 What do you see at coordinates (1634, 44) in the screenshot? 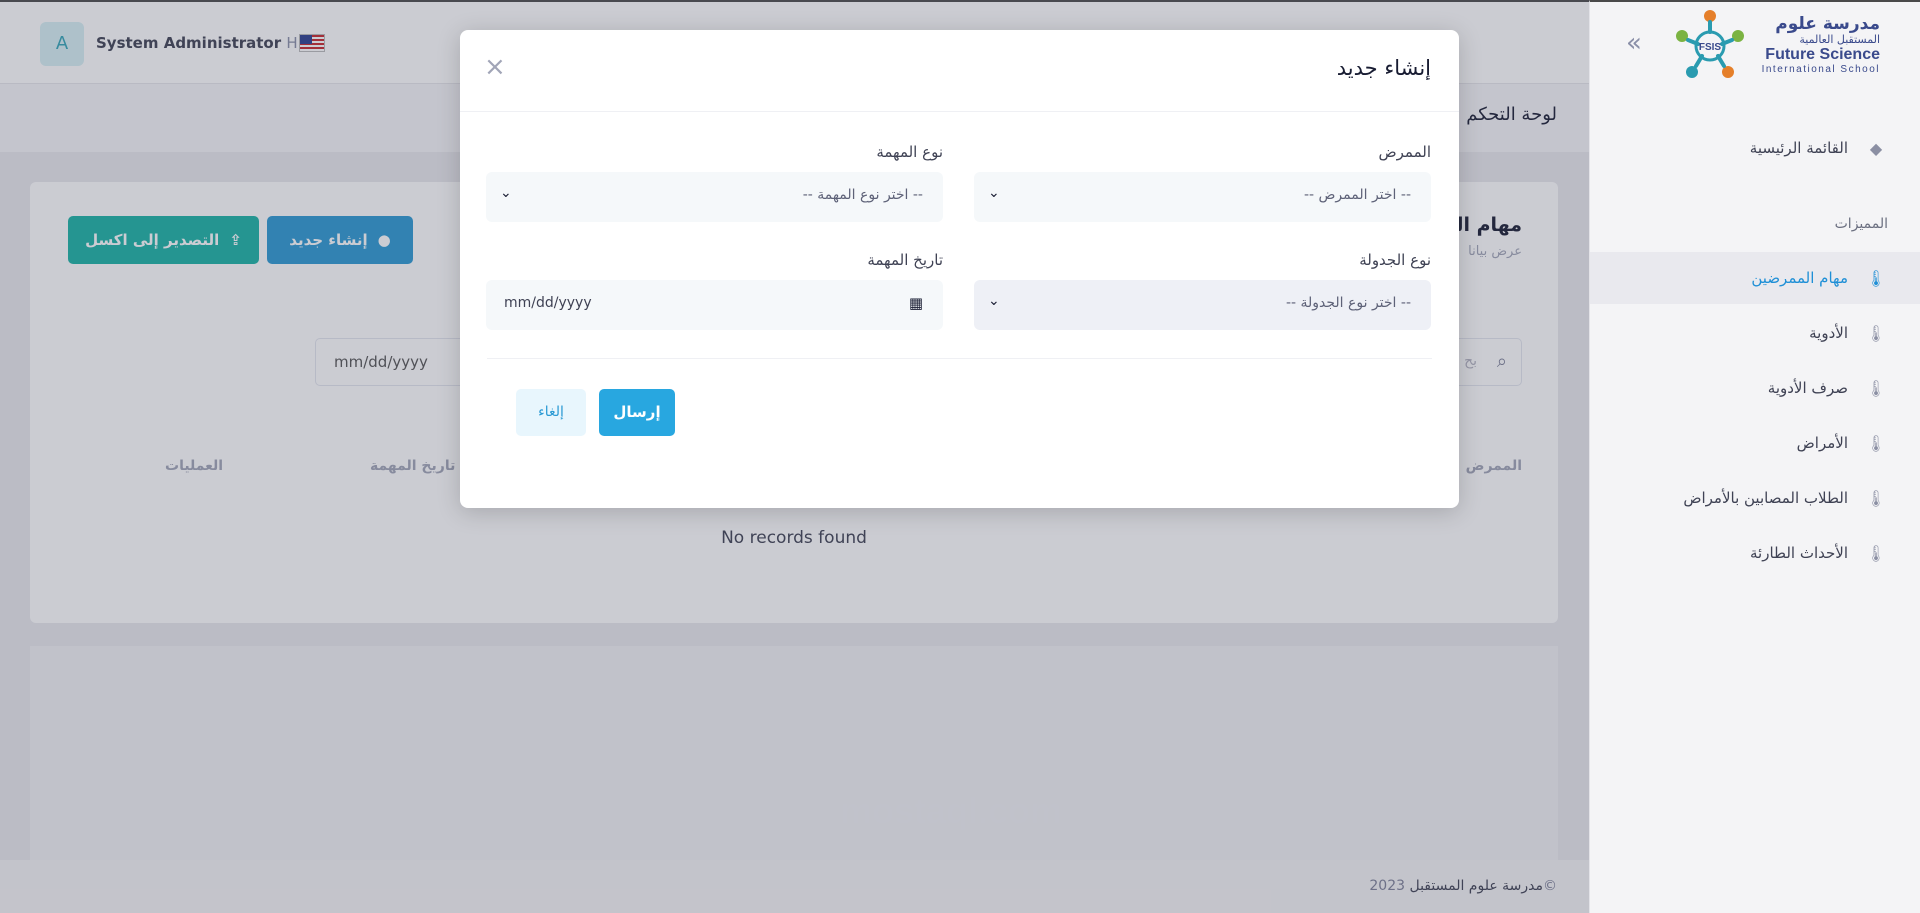
I see `collapse-sidebar-icon: «` at bounding box center [1634, 44].